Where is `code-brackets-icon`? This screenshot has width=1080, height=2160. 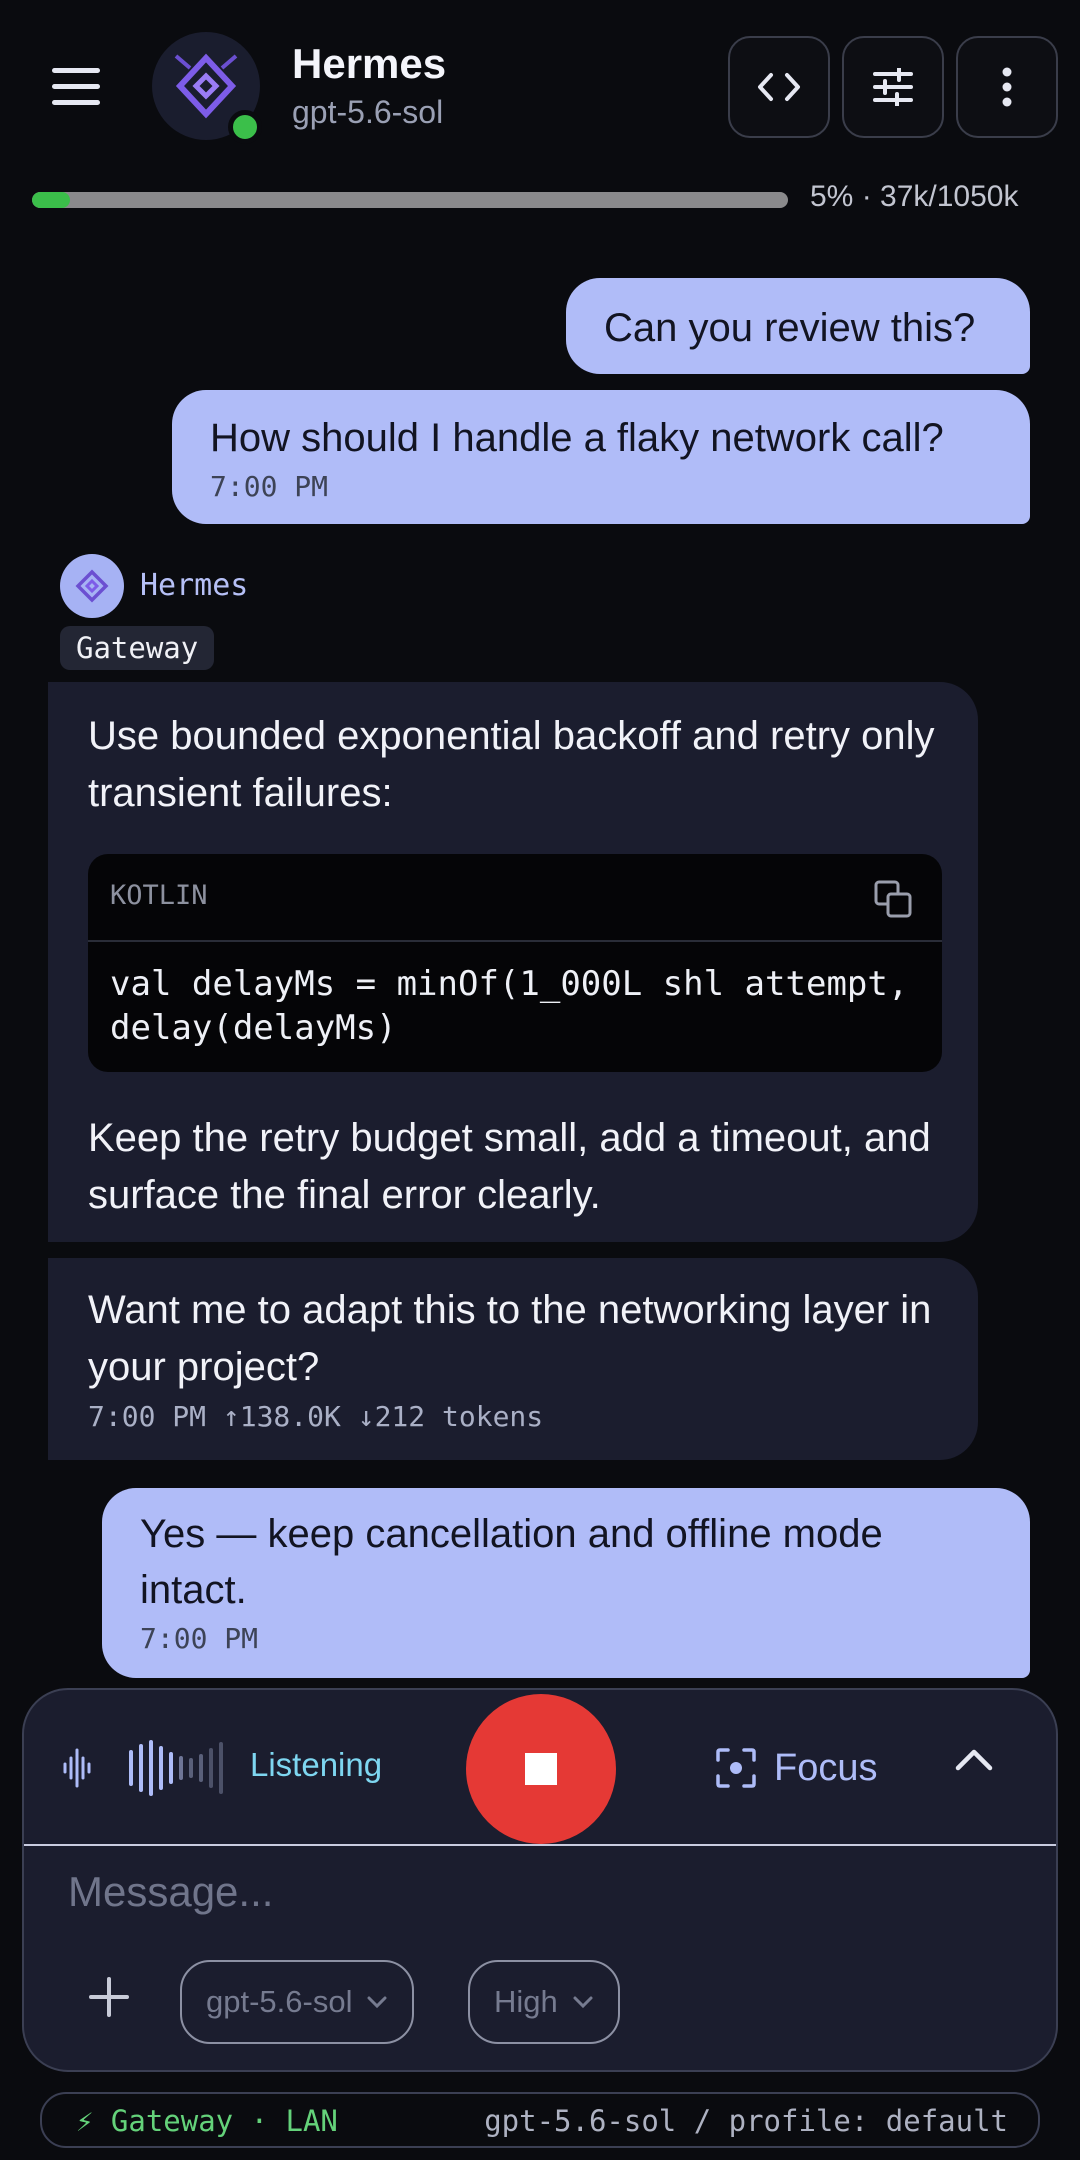 code-brackets-icon is located at coordinates (779, 87).